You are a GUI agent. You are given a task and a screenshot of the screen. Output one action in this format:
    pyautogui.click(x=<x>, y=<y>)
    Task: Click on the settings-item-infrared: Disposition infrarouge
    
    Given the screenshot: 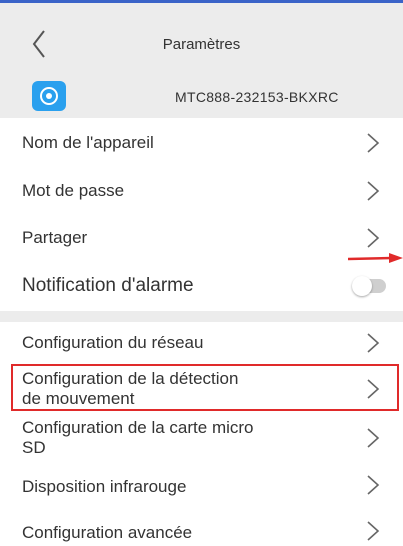 What is the action you would take?
    pyautogui.click(x=201, y=486)
    